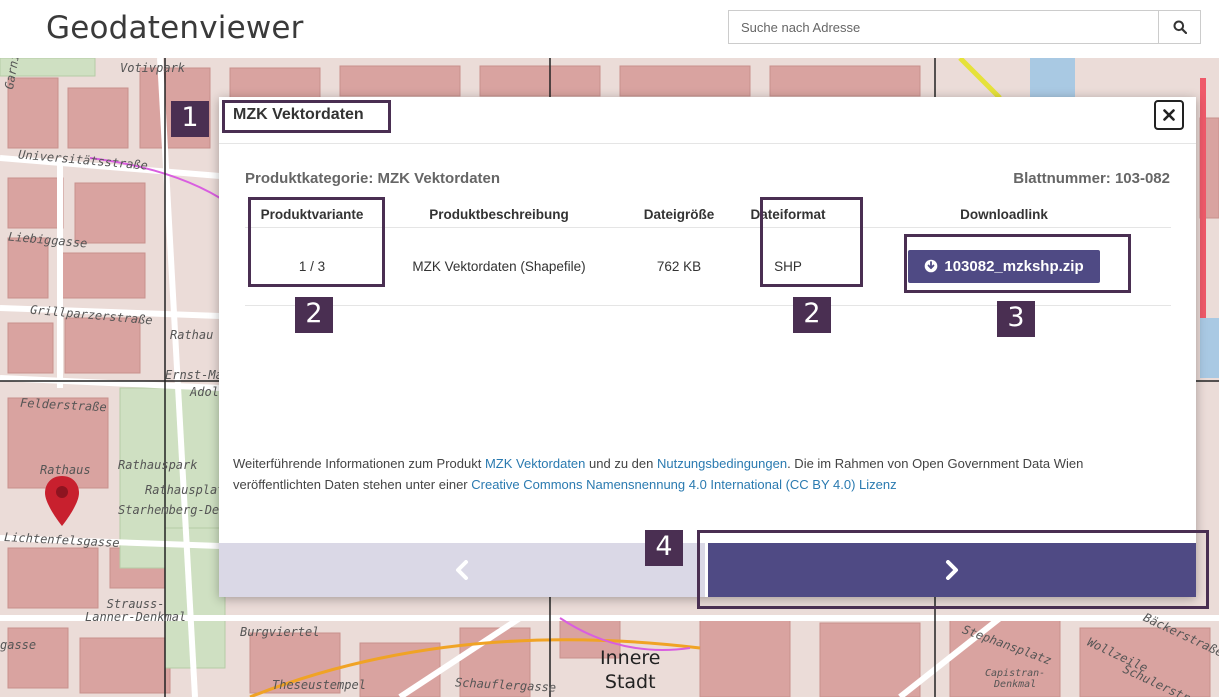  What do you see at coordinates (312, 266) in the screenshot?
I see `cell-variant: 1 / 3` at bounding box center [312, 266].